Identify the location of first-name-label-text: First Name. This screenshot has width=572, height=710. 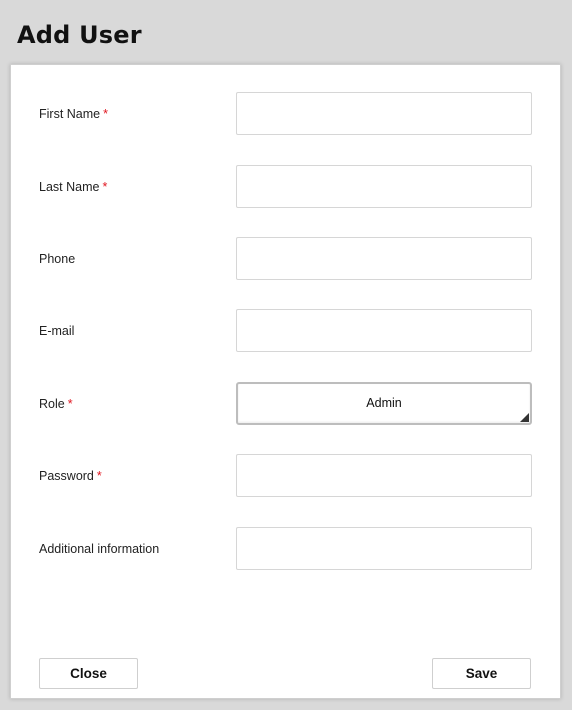
(70, 113).